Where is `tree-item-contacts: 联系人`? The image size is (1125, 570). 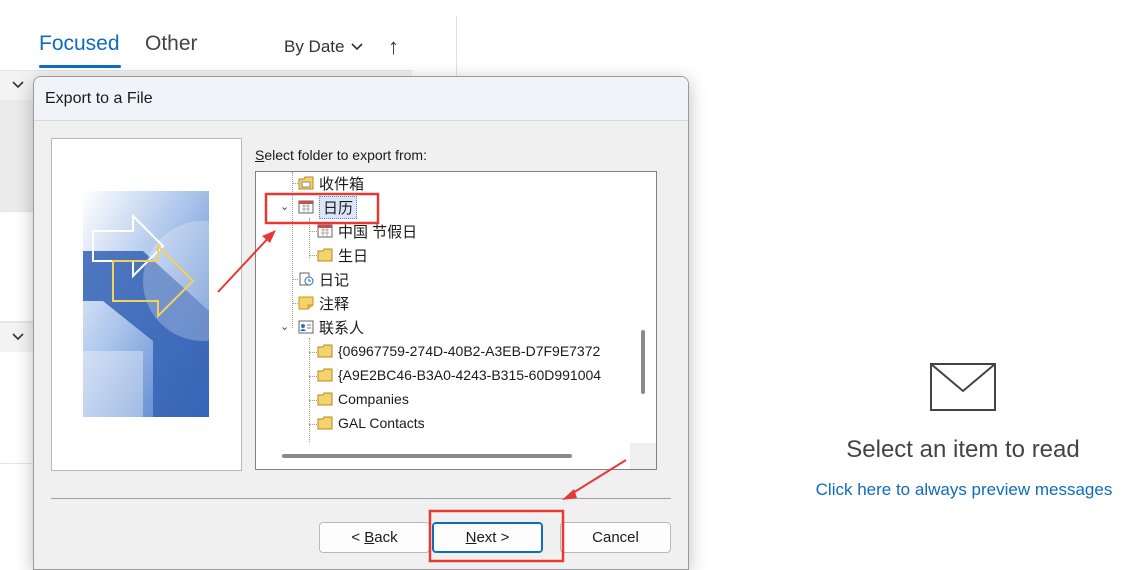 tree-item-contacts: 联系人 is located at coordinates (331, 327).